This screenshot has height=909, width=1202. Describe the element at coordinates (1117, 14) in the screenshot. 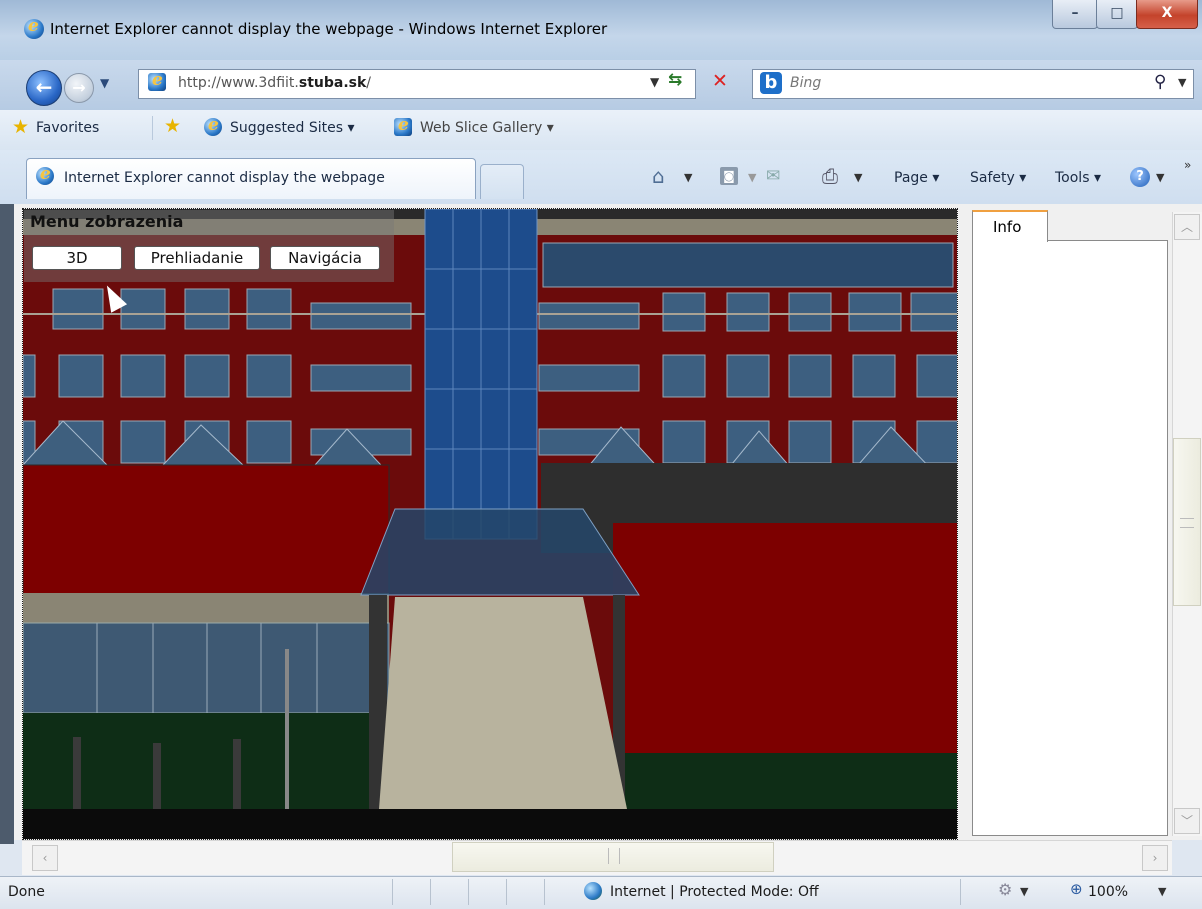

I see `maximize-button: □` at that location.